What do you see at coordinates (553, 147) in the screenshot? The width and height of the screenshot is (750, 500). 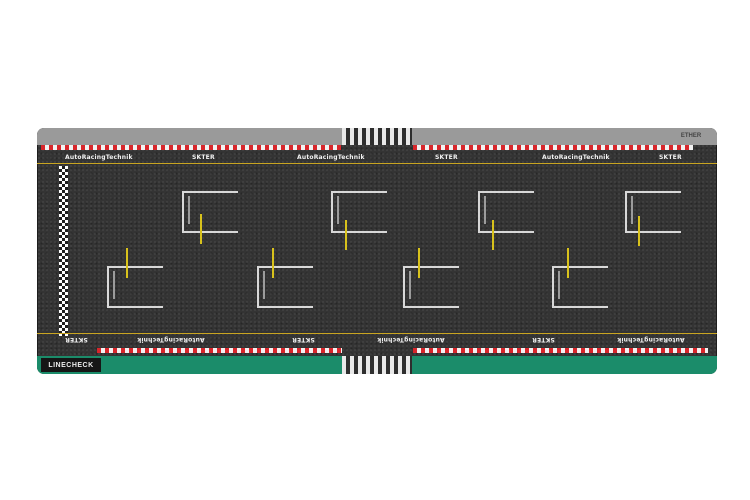 I see `top-right-kerb` at bounding box center [553, 147].